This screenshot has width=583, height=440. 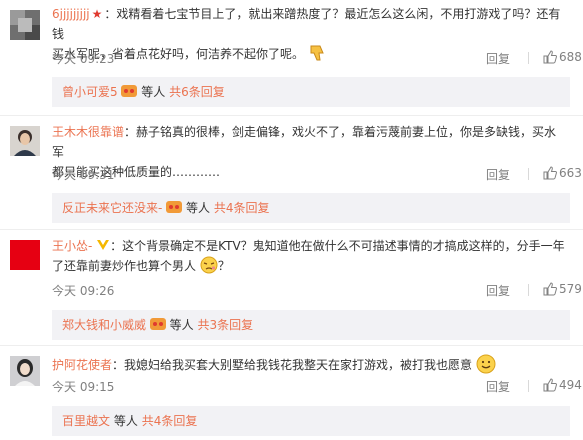 What do you see at coordinates (83, 59) in the screenshot?
I see `comment-time: 今天 09:23` at bounding box center [83, 59].